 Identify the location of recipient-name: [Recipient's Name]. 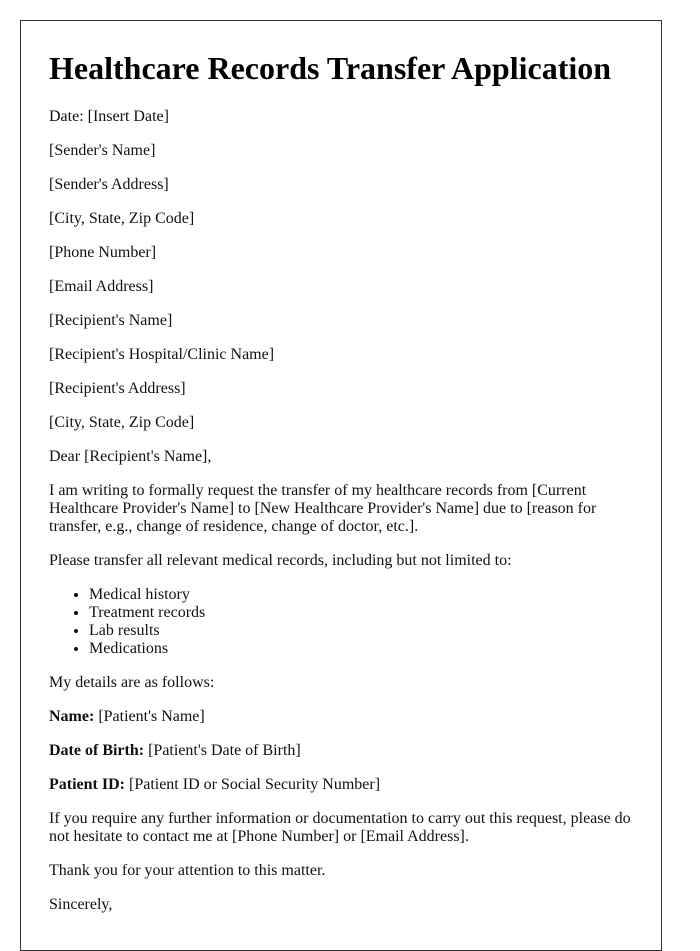
(111, 320).